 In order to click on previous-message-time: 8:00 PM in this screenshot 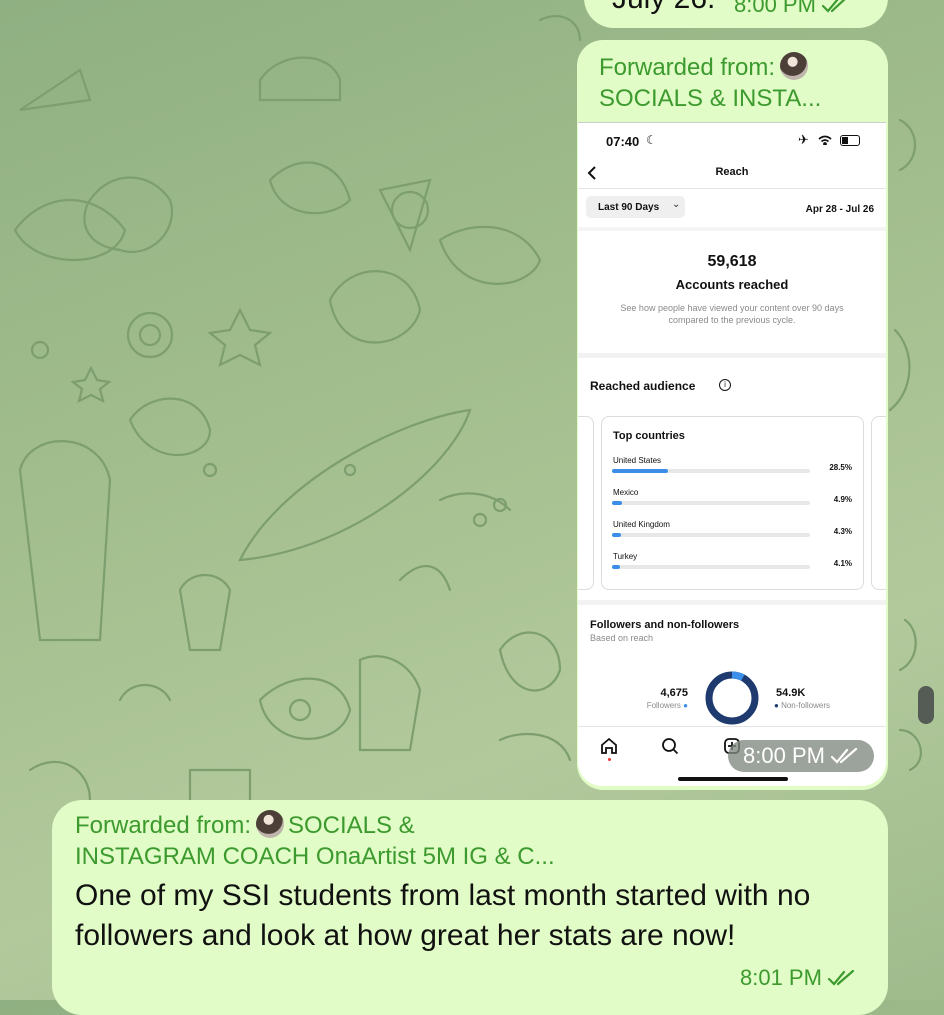, I will do `click(791, 9)`.